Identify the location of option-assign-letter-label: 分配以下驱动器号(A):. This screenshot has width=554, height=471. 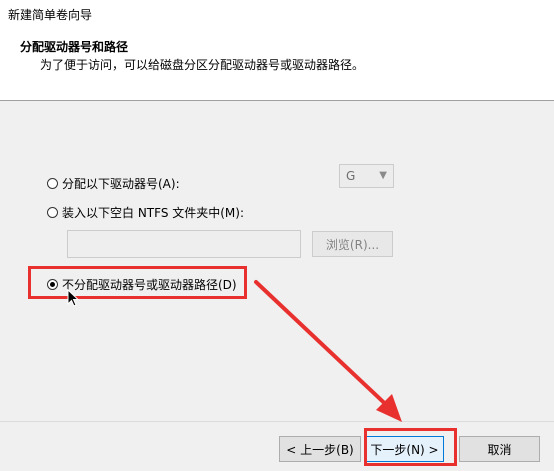
(121, 184).